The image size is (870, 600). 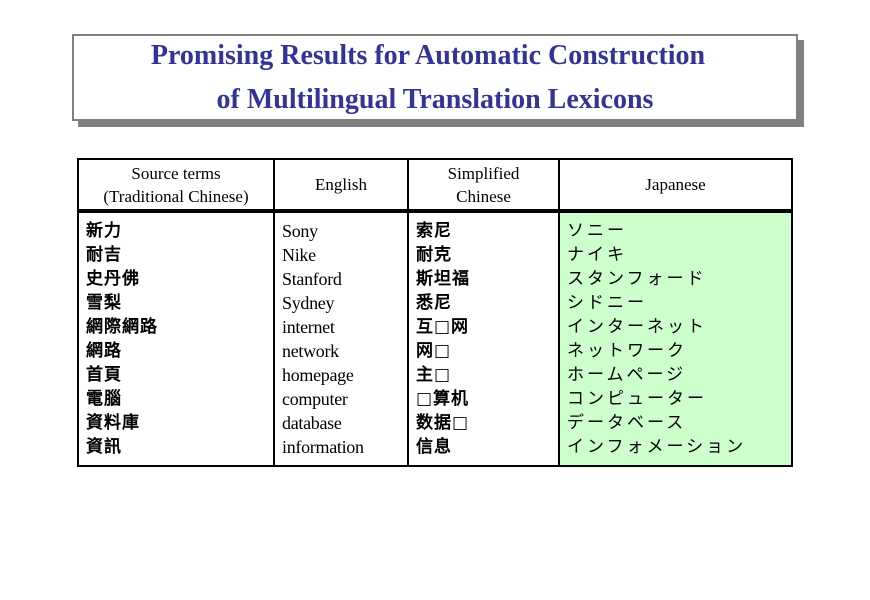 What do you see at coordinates (597, 231) in the screenshot?
I see `japanese-term: ソニー` at bounding box center [597, 231].